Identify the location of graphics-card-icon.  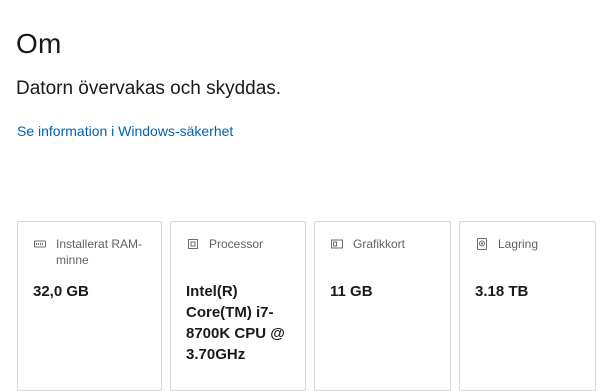
(337, 244).